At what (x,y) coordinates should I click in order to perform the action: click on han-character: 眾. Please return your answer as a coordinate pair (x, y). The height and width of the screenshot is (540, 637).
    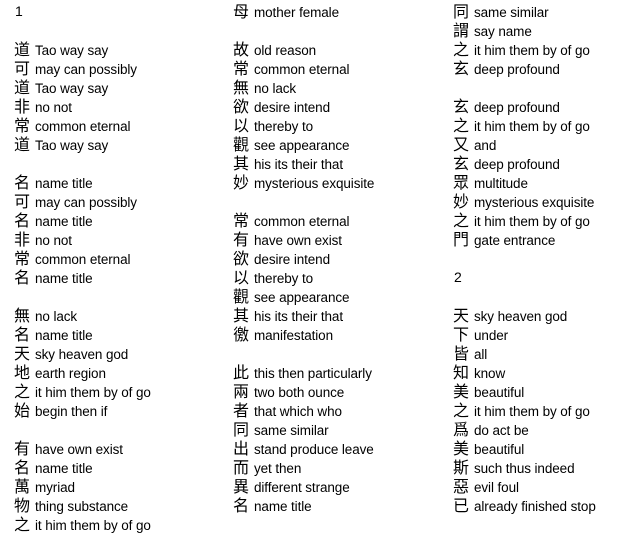
    Looking at the image, I should click on (461, 182).